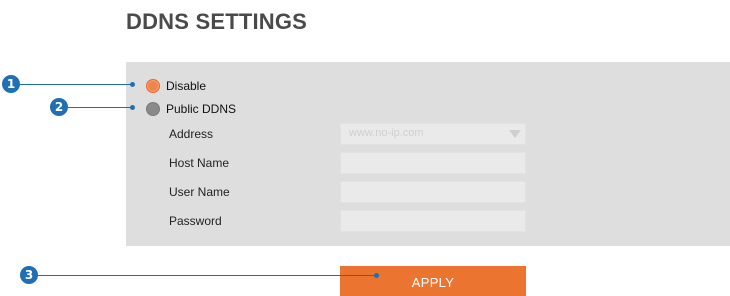  What do you see at coordinates (153, 86) in the screenshot?
I see `radio-selected-icon` at bounding box center [153, 86].